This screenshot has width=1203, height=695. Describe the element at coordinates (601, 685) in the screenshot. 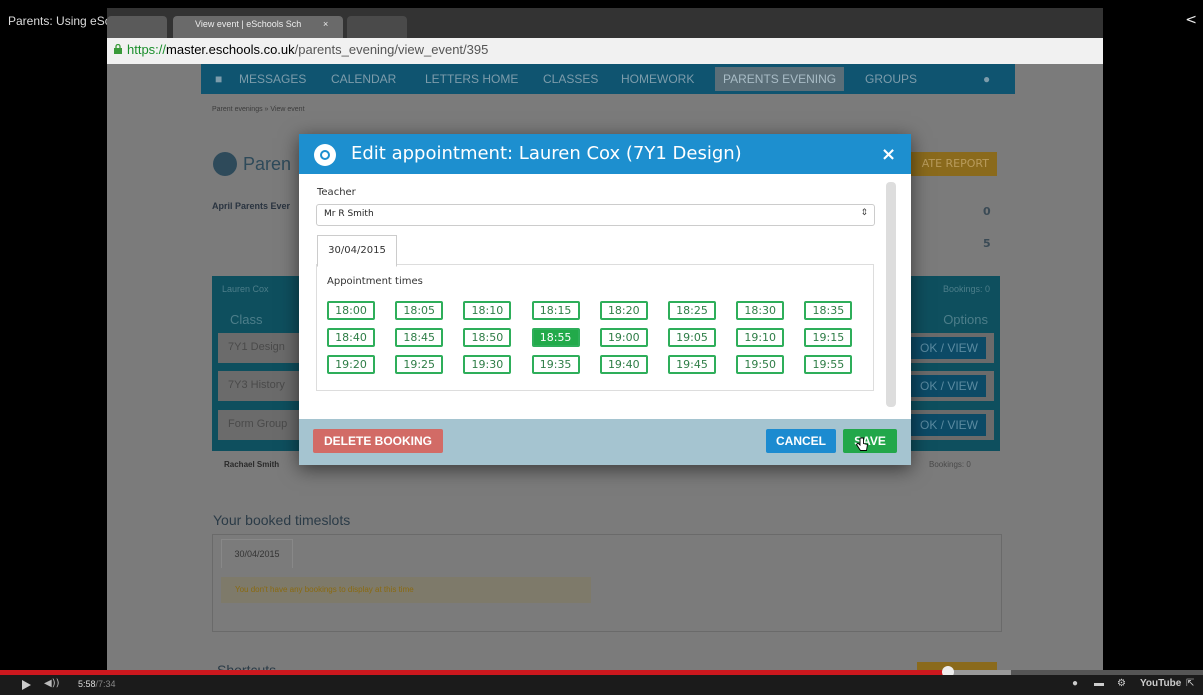

I see `video-controls: ◀)) 5:58/7:34 ● ▬ ⚙ YouTube ⇱` at that location.